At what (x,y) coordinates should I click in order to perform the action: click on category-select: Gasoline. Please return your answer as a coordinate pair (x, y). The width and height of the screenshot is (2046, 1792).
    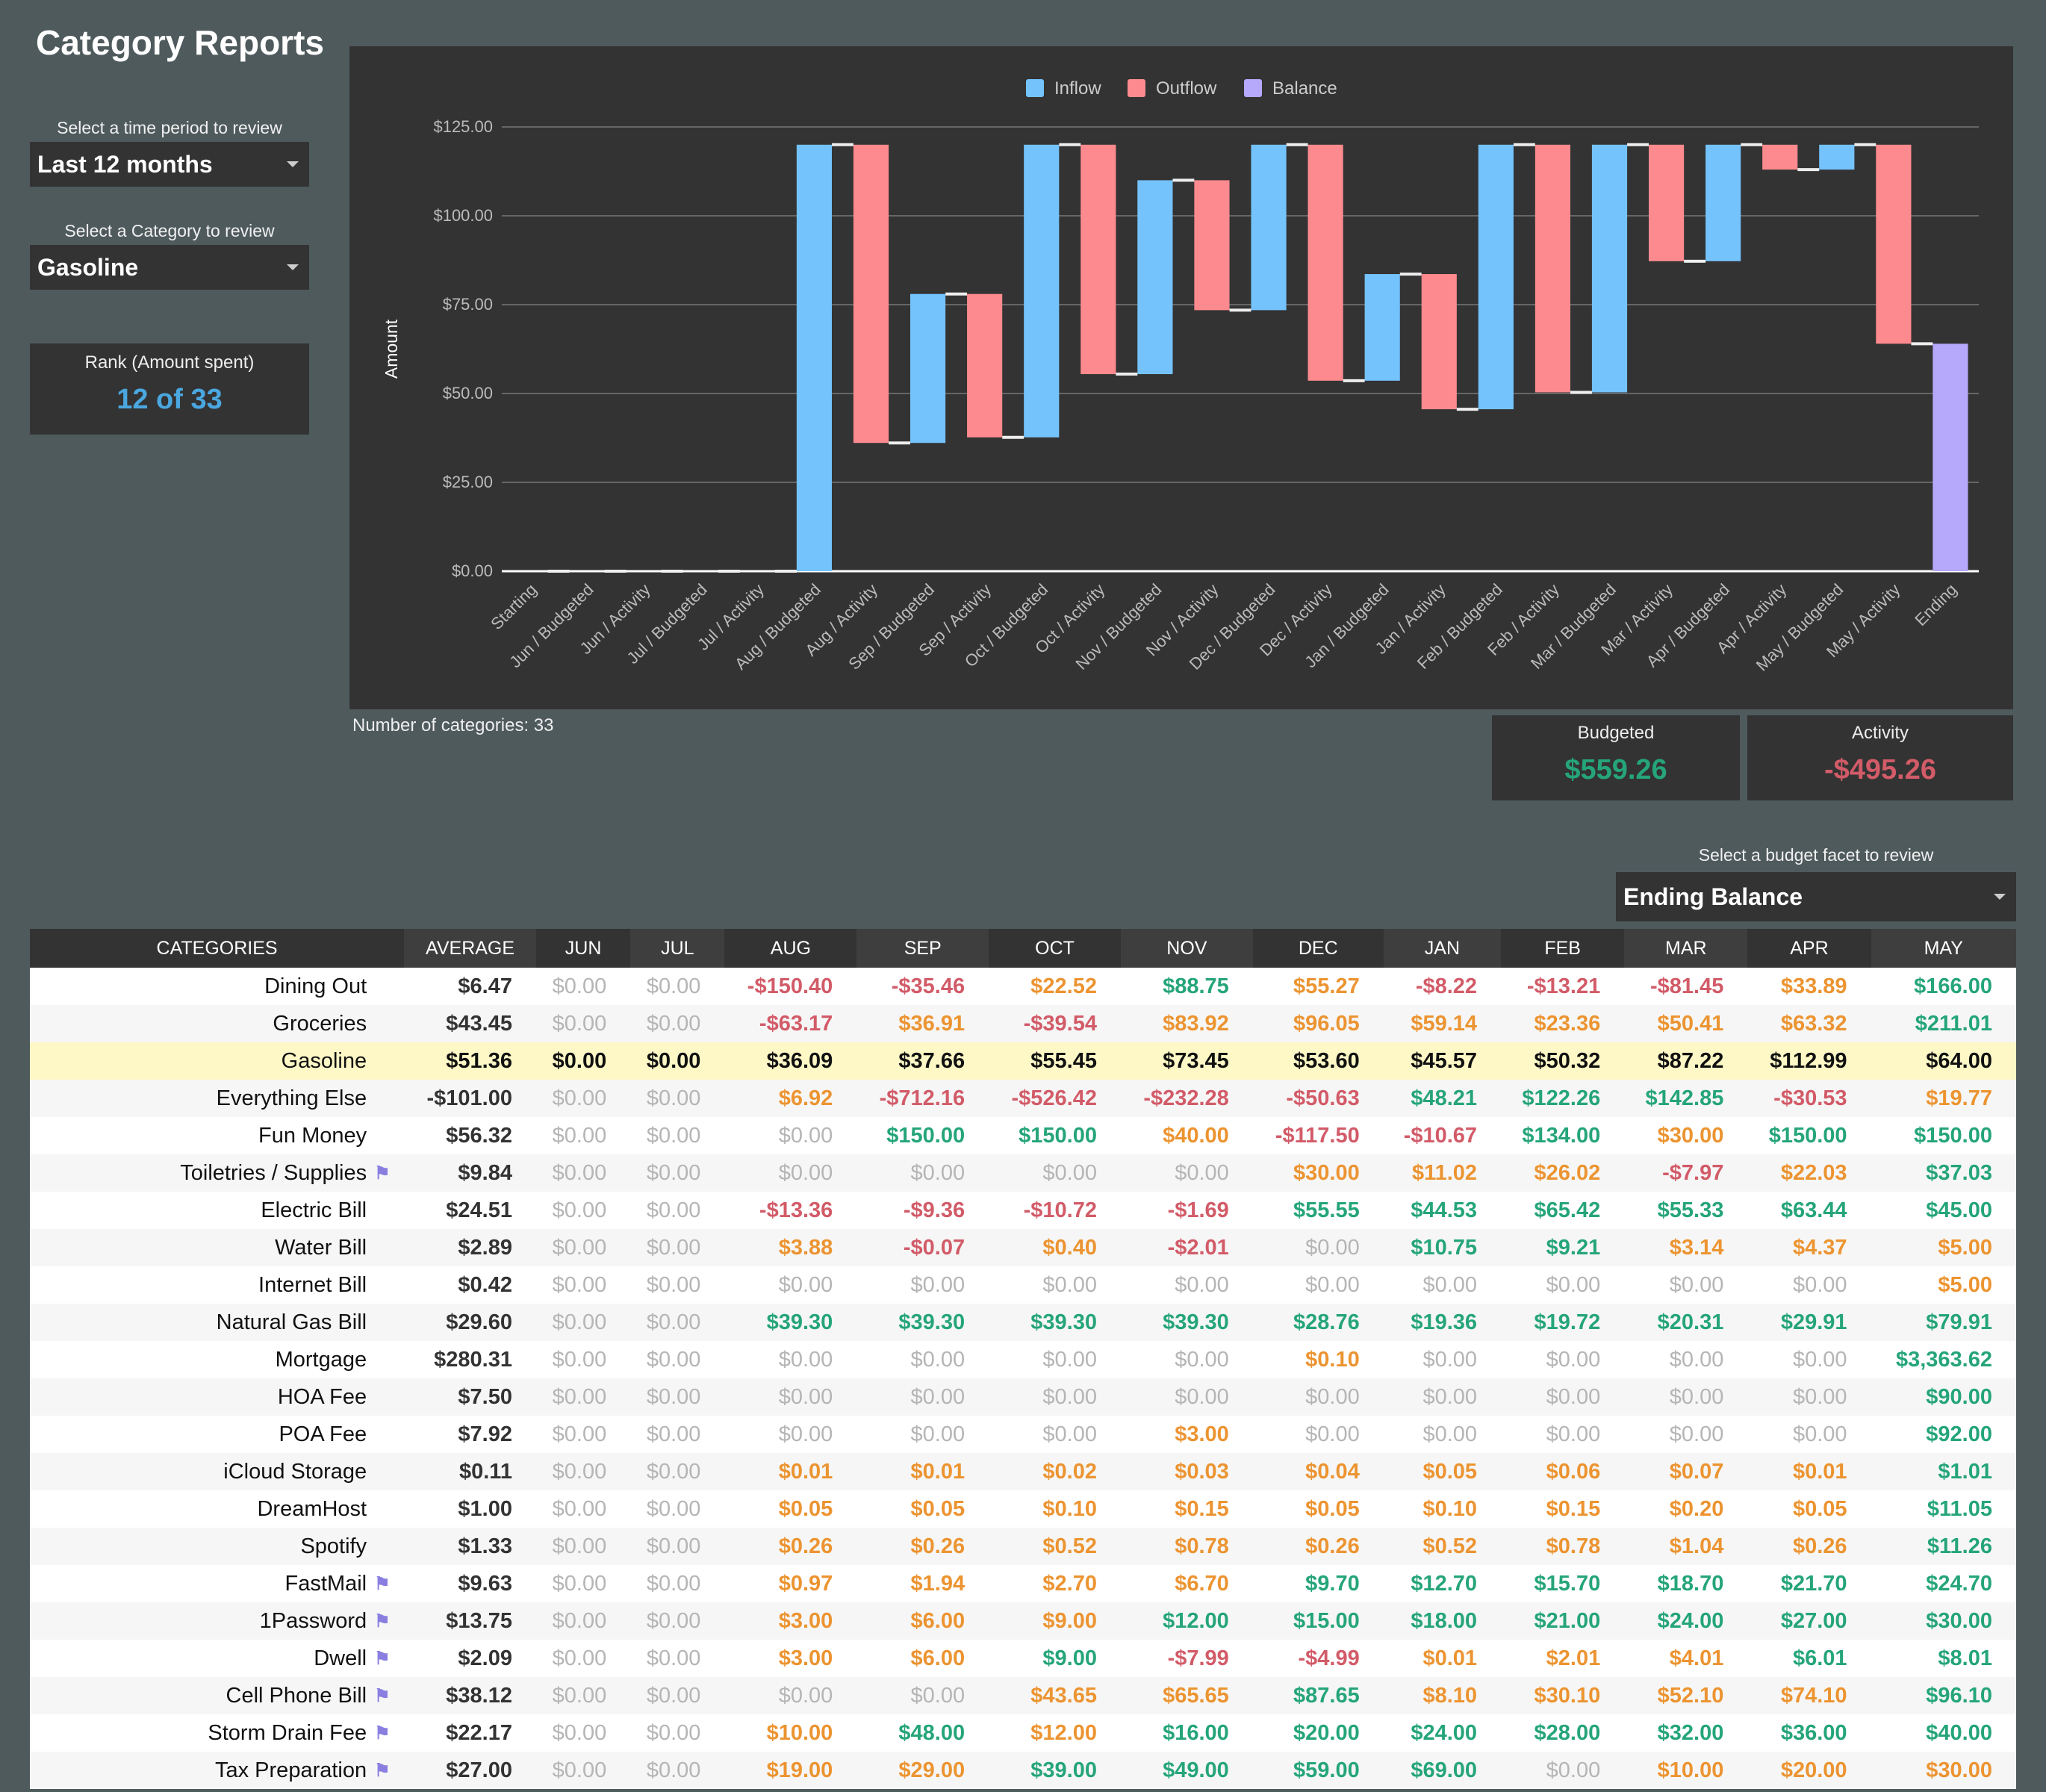
    Looking at the image, I should click on (169, 267).